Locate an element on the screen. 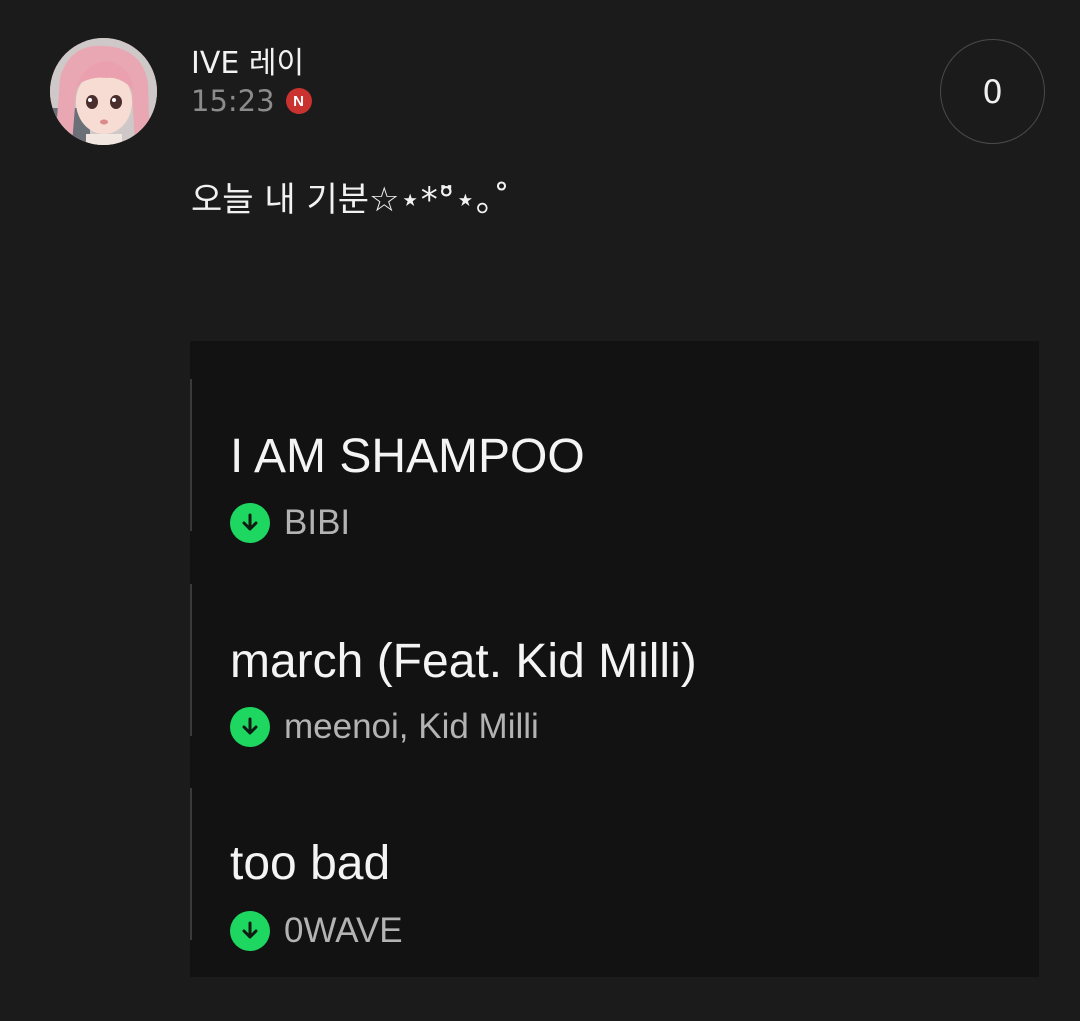  author-name: IVE 레이 is located at coordinates (247, 60).